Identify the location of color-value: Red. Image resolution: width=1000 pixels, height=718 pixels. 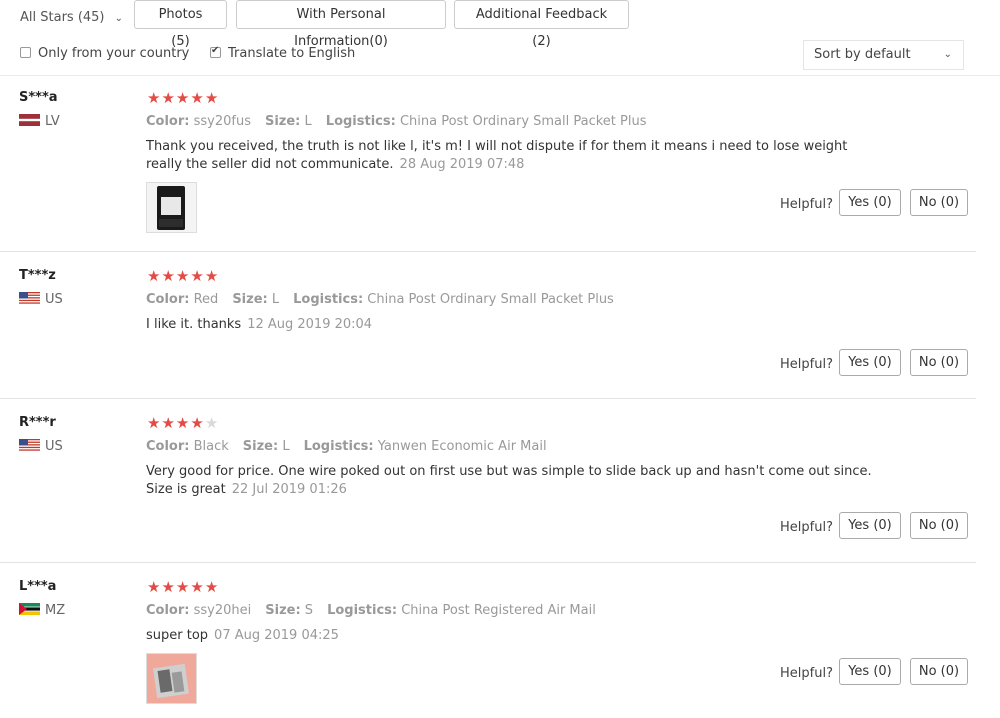
(206, 299).